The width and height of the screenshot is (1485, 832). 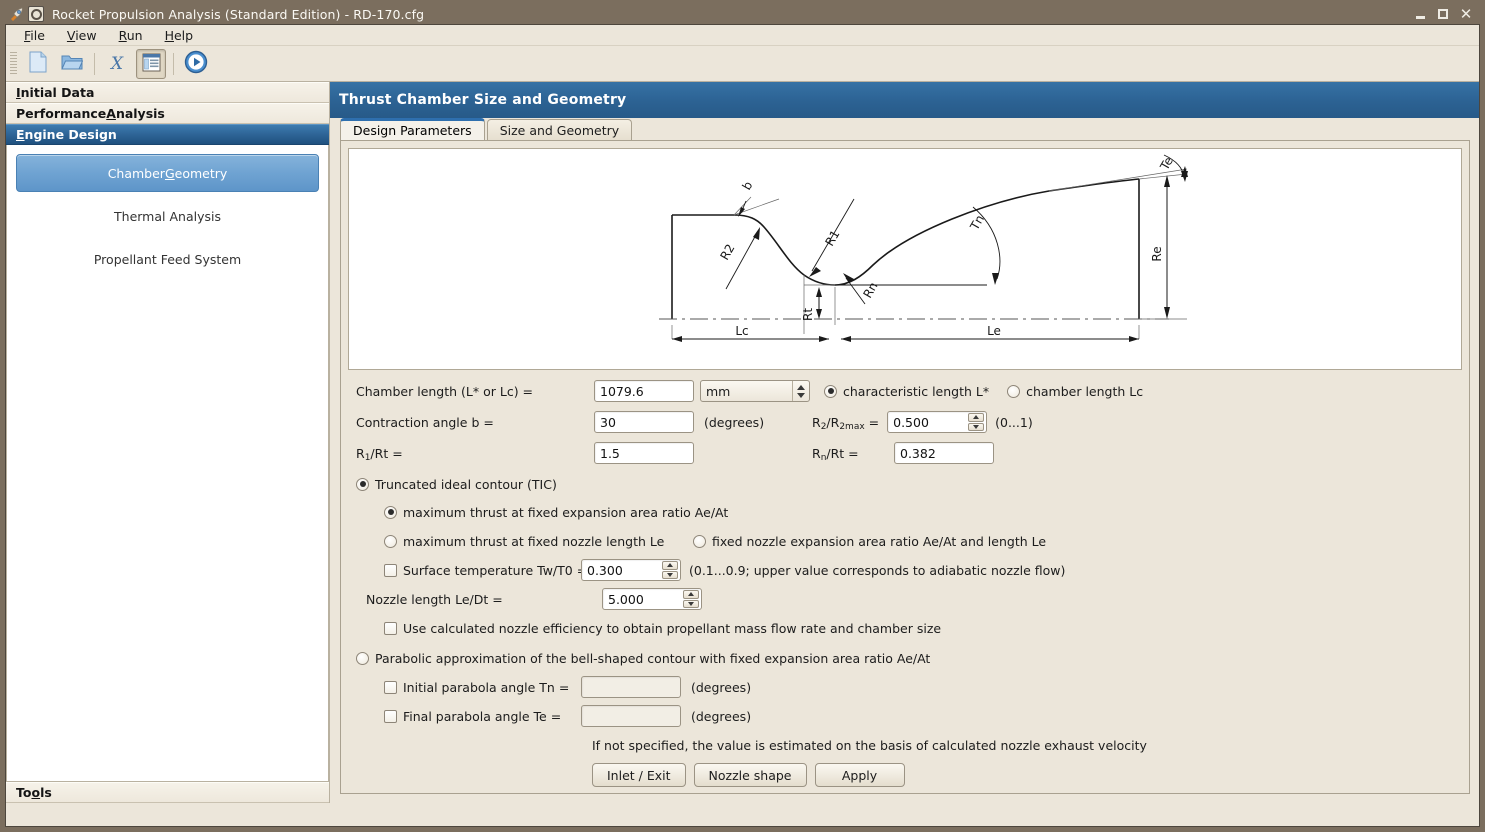 I want to click on tab-design-parameters-label: Design Parameters, so click(x=412, y=130).